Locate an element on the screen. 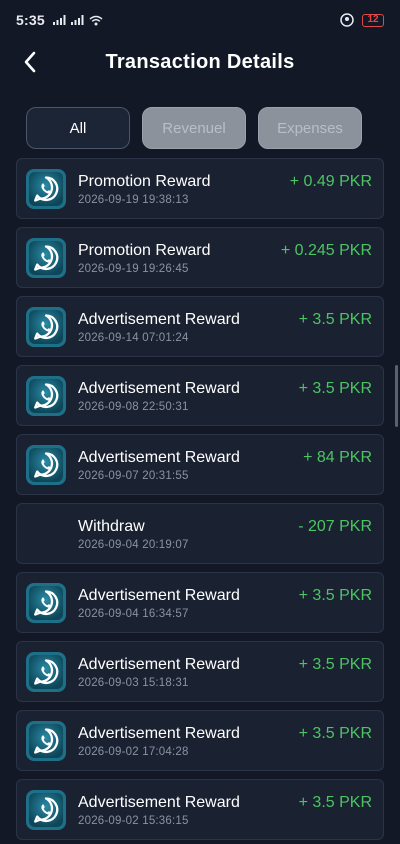  transaction-date: 2026-09-19 19:26:45 is located at coordinates (133, 269).